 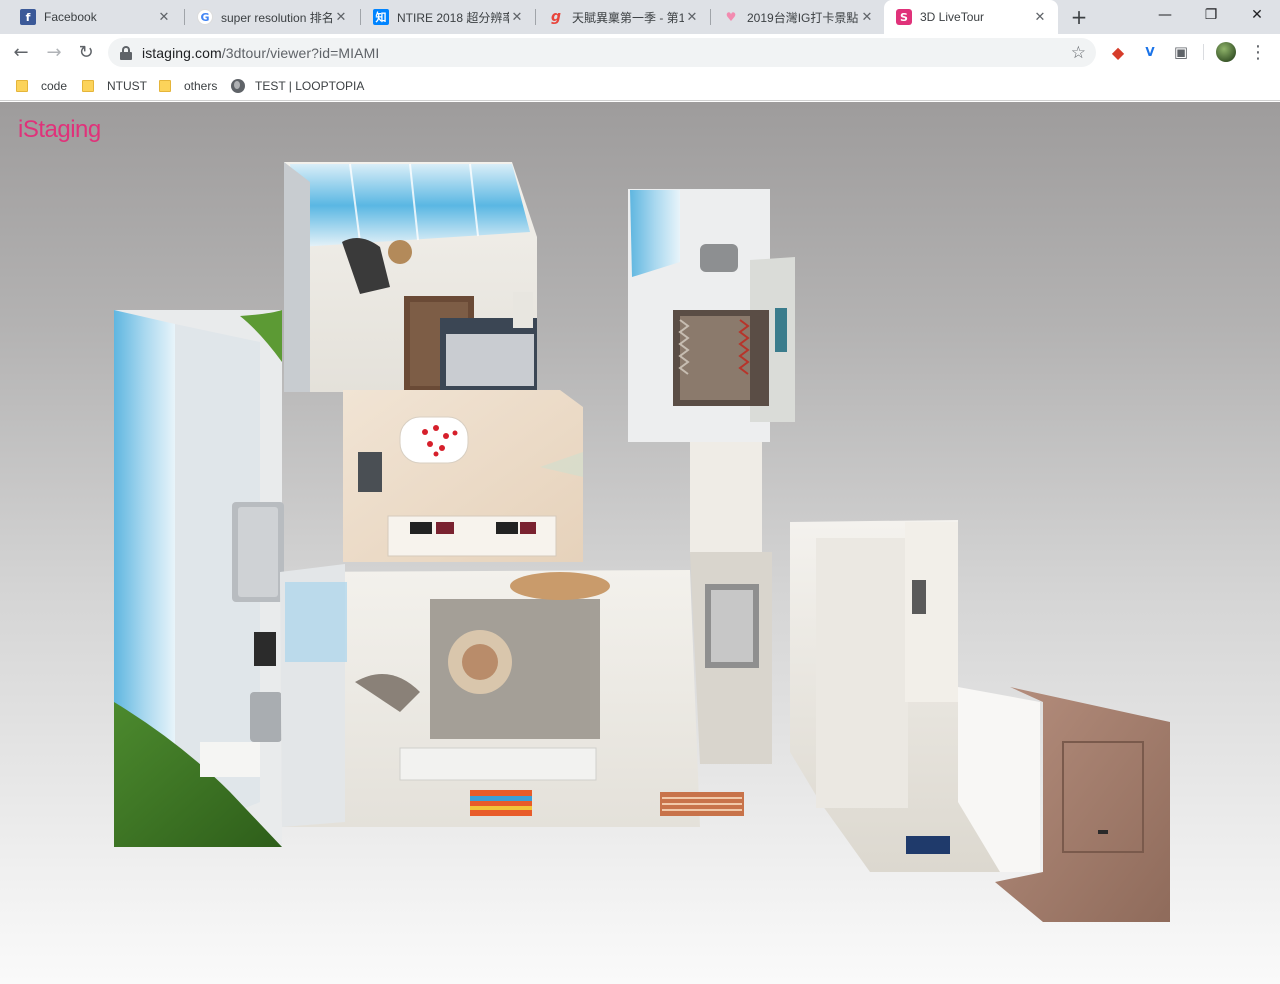 What do you see at coordinates (201, 86) in the screenshot?
I see `bookmark-label: others` at bounding box center [201, 86].